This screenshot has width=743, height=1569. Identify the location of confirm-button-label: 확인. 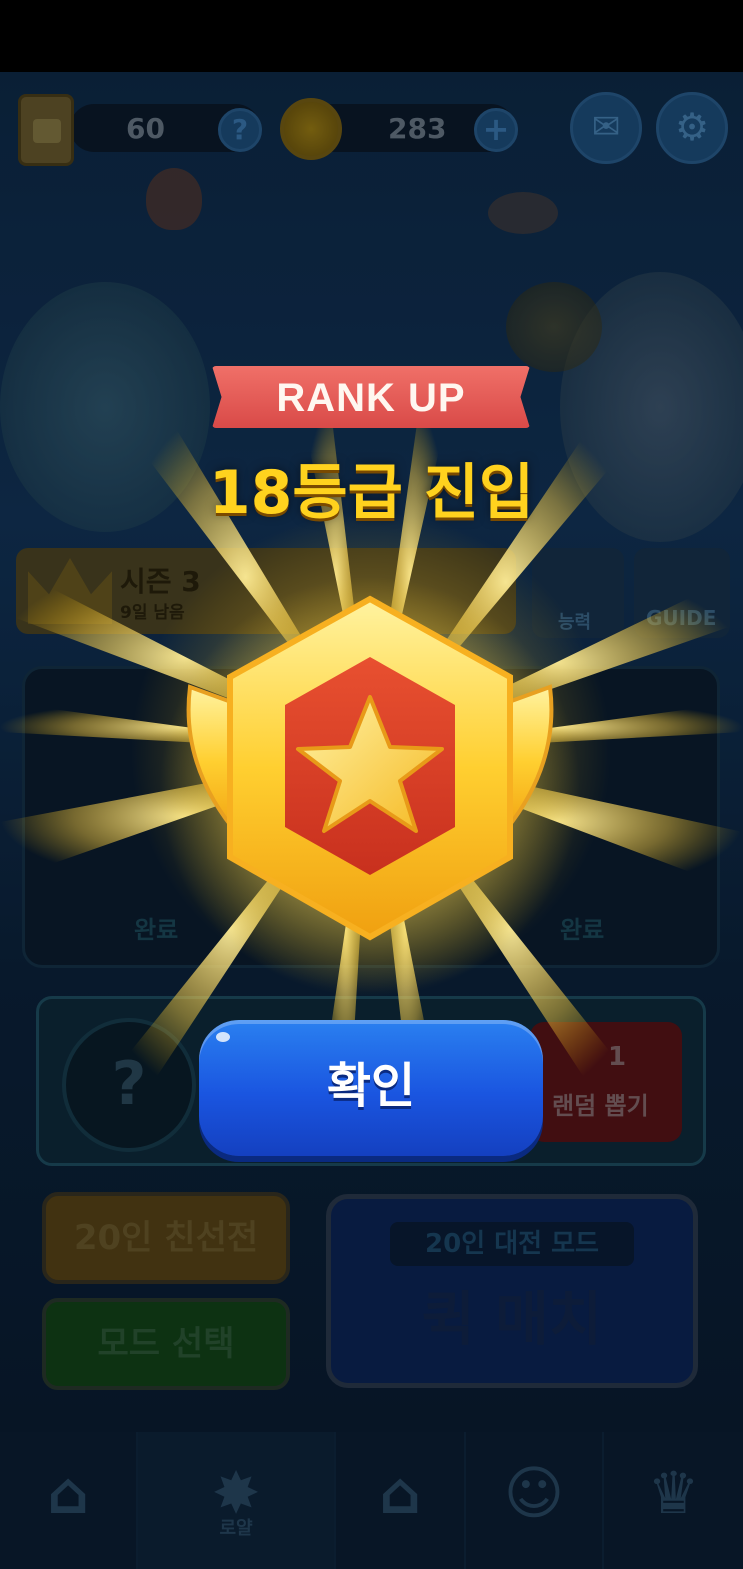
(371, 1088).